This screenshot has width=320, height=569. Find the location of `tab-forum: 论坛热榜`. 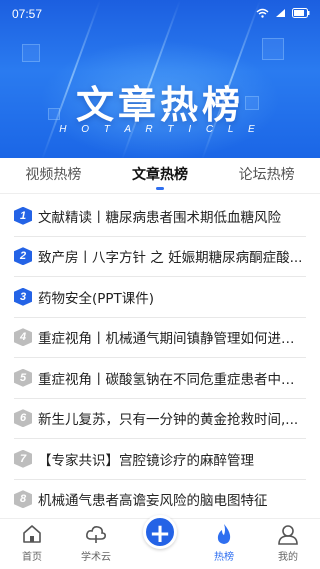

tab-forum: 论坛热榜 is located at coordinates (266, 175).